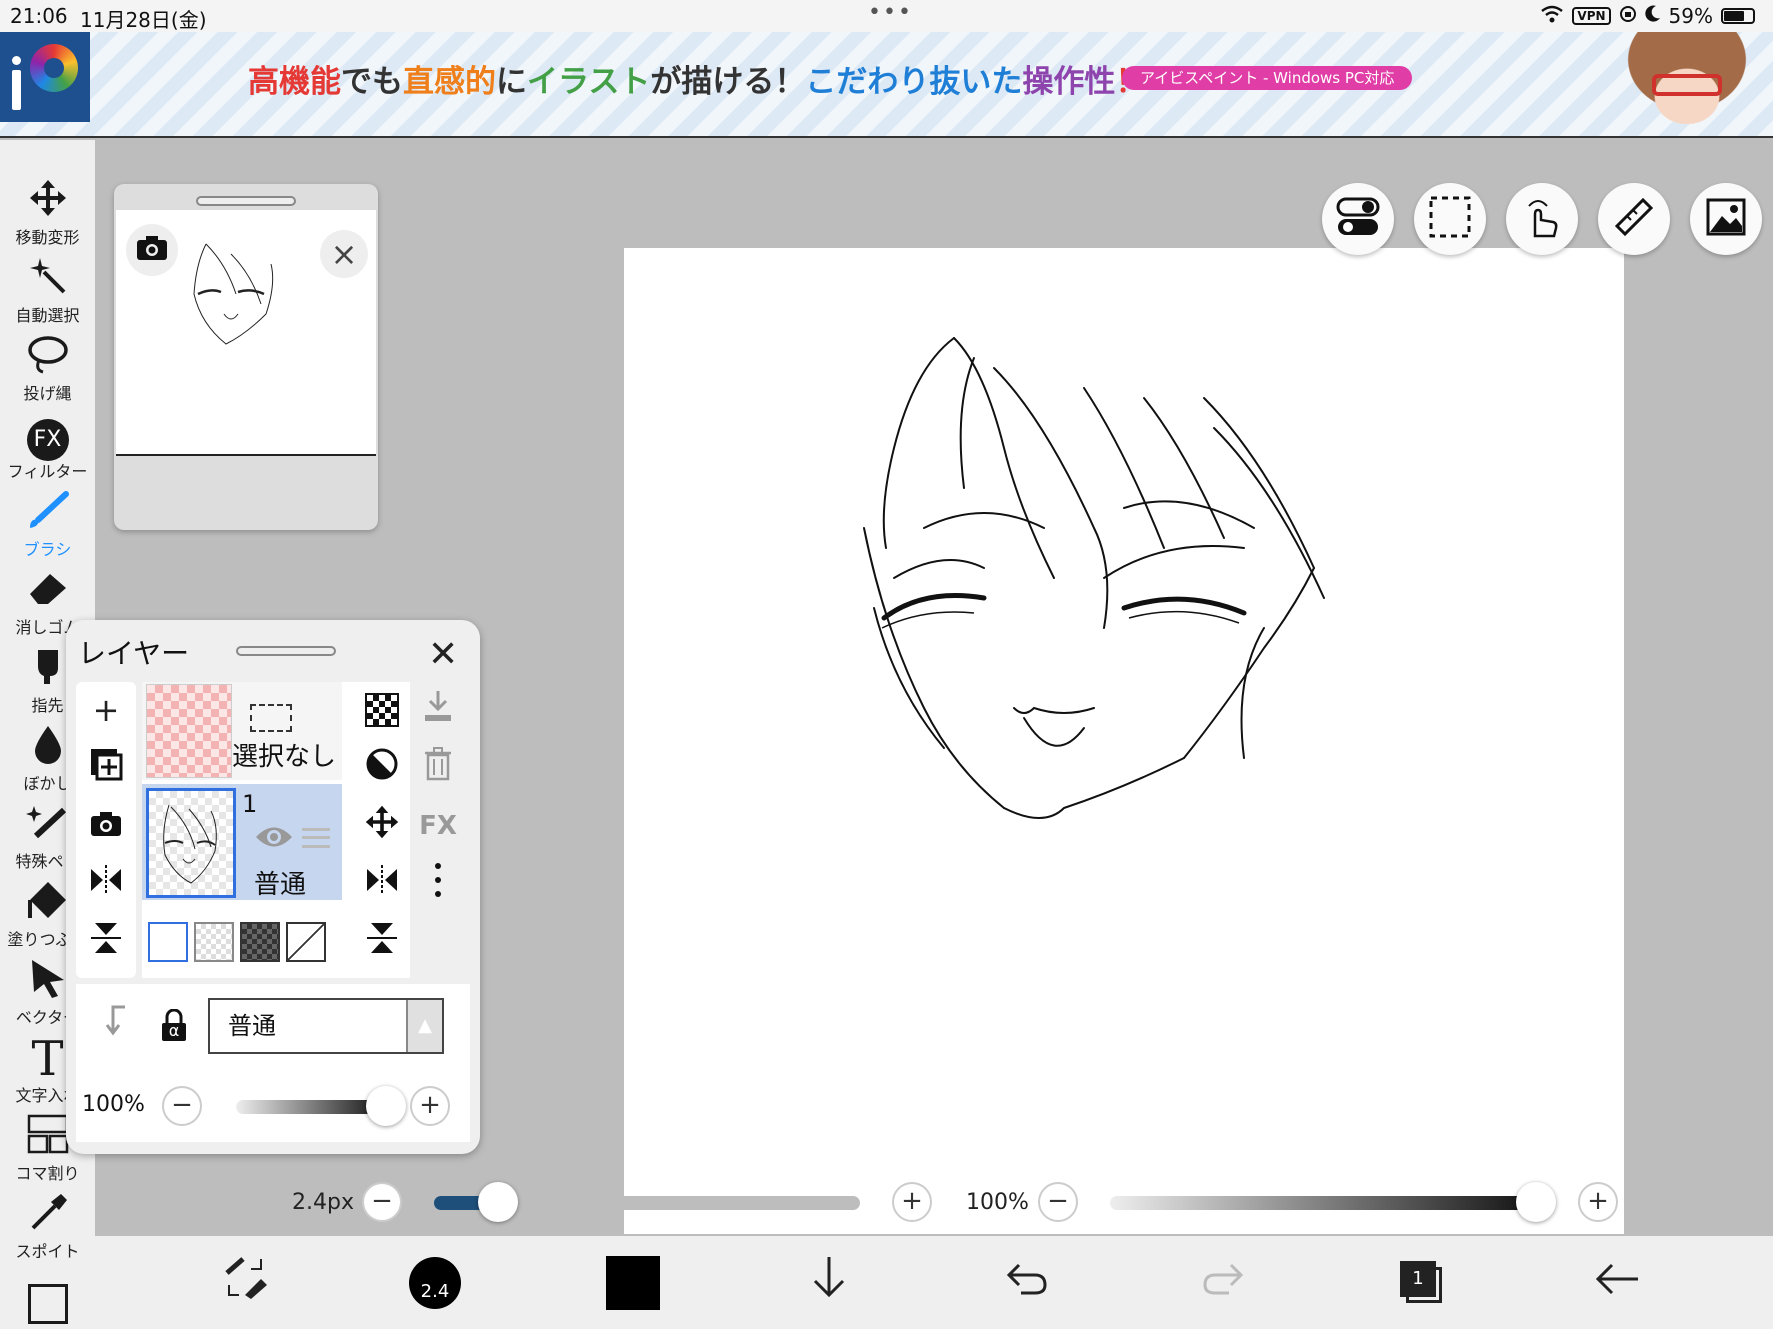  Describe the element at coordinates (47, 471) in the screenshot. I see `tool-label: フィルター` at that location.